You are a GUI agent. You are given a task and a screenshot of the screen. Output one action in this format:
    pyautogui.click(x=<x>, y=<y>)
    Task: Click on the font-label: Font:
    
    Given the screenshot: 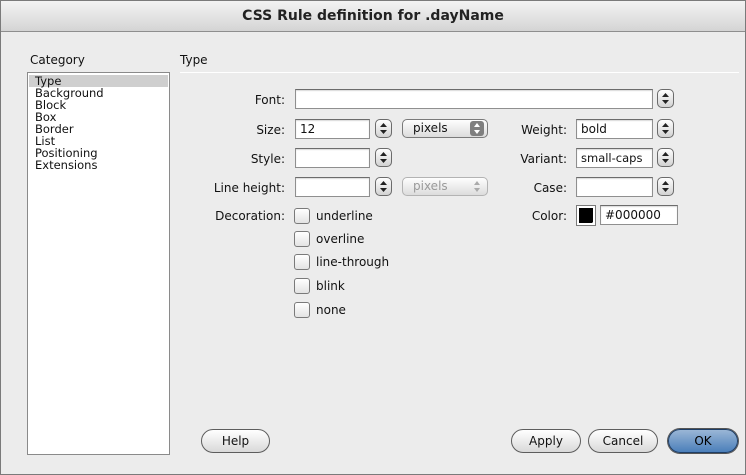 What is the action you would take?
    pyautogui.click(x=269, y=100)
    